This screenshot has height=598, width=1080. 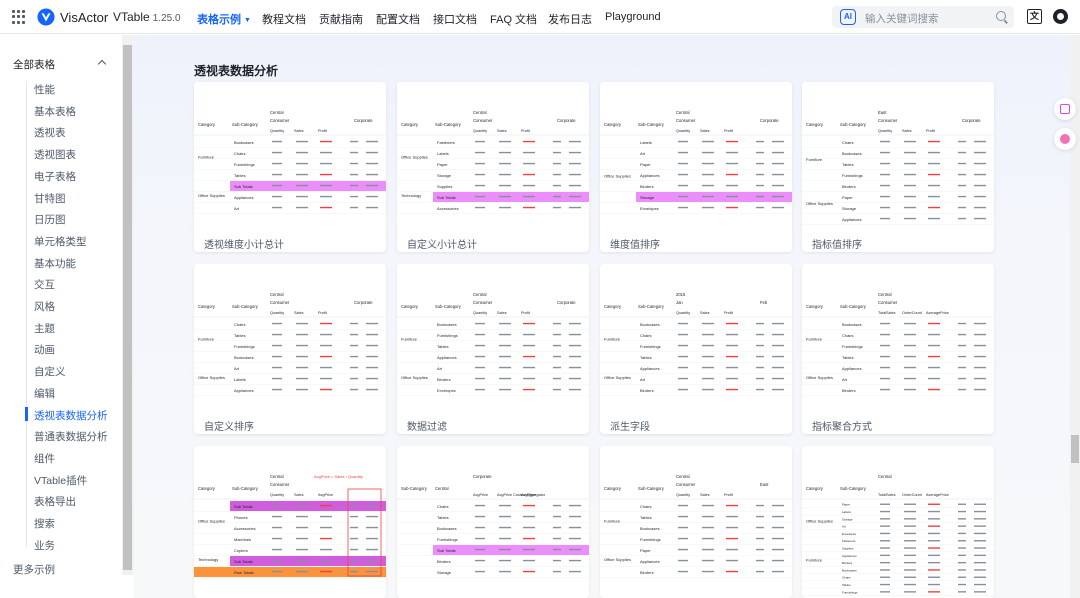 I want to click on sidebar-item: 性能, so click(x=44, y=89).